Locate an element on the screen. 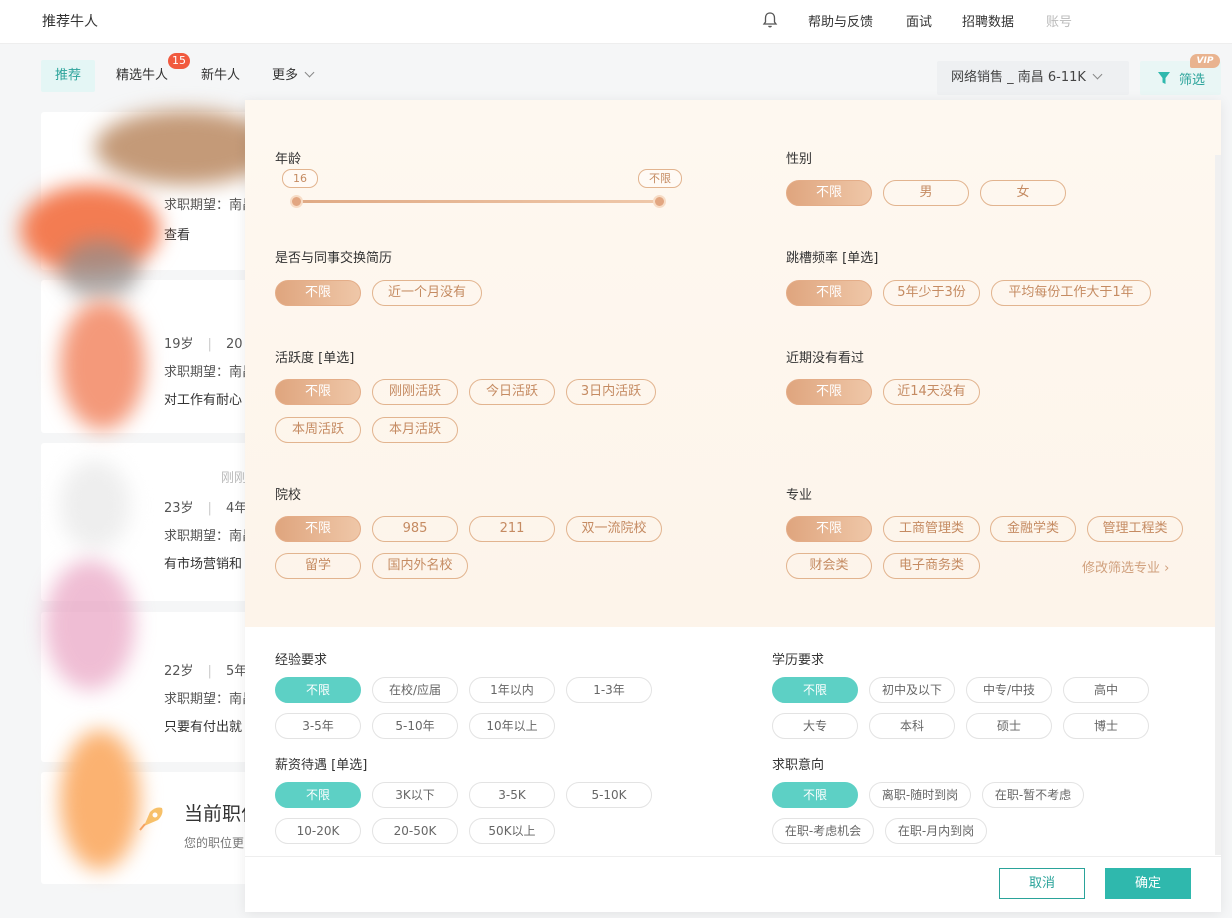  jobhop-option: 不限 is located at coordinates (829, 293).